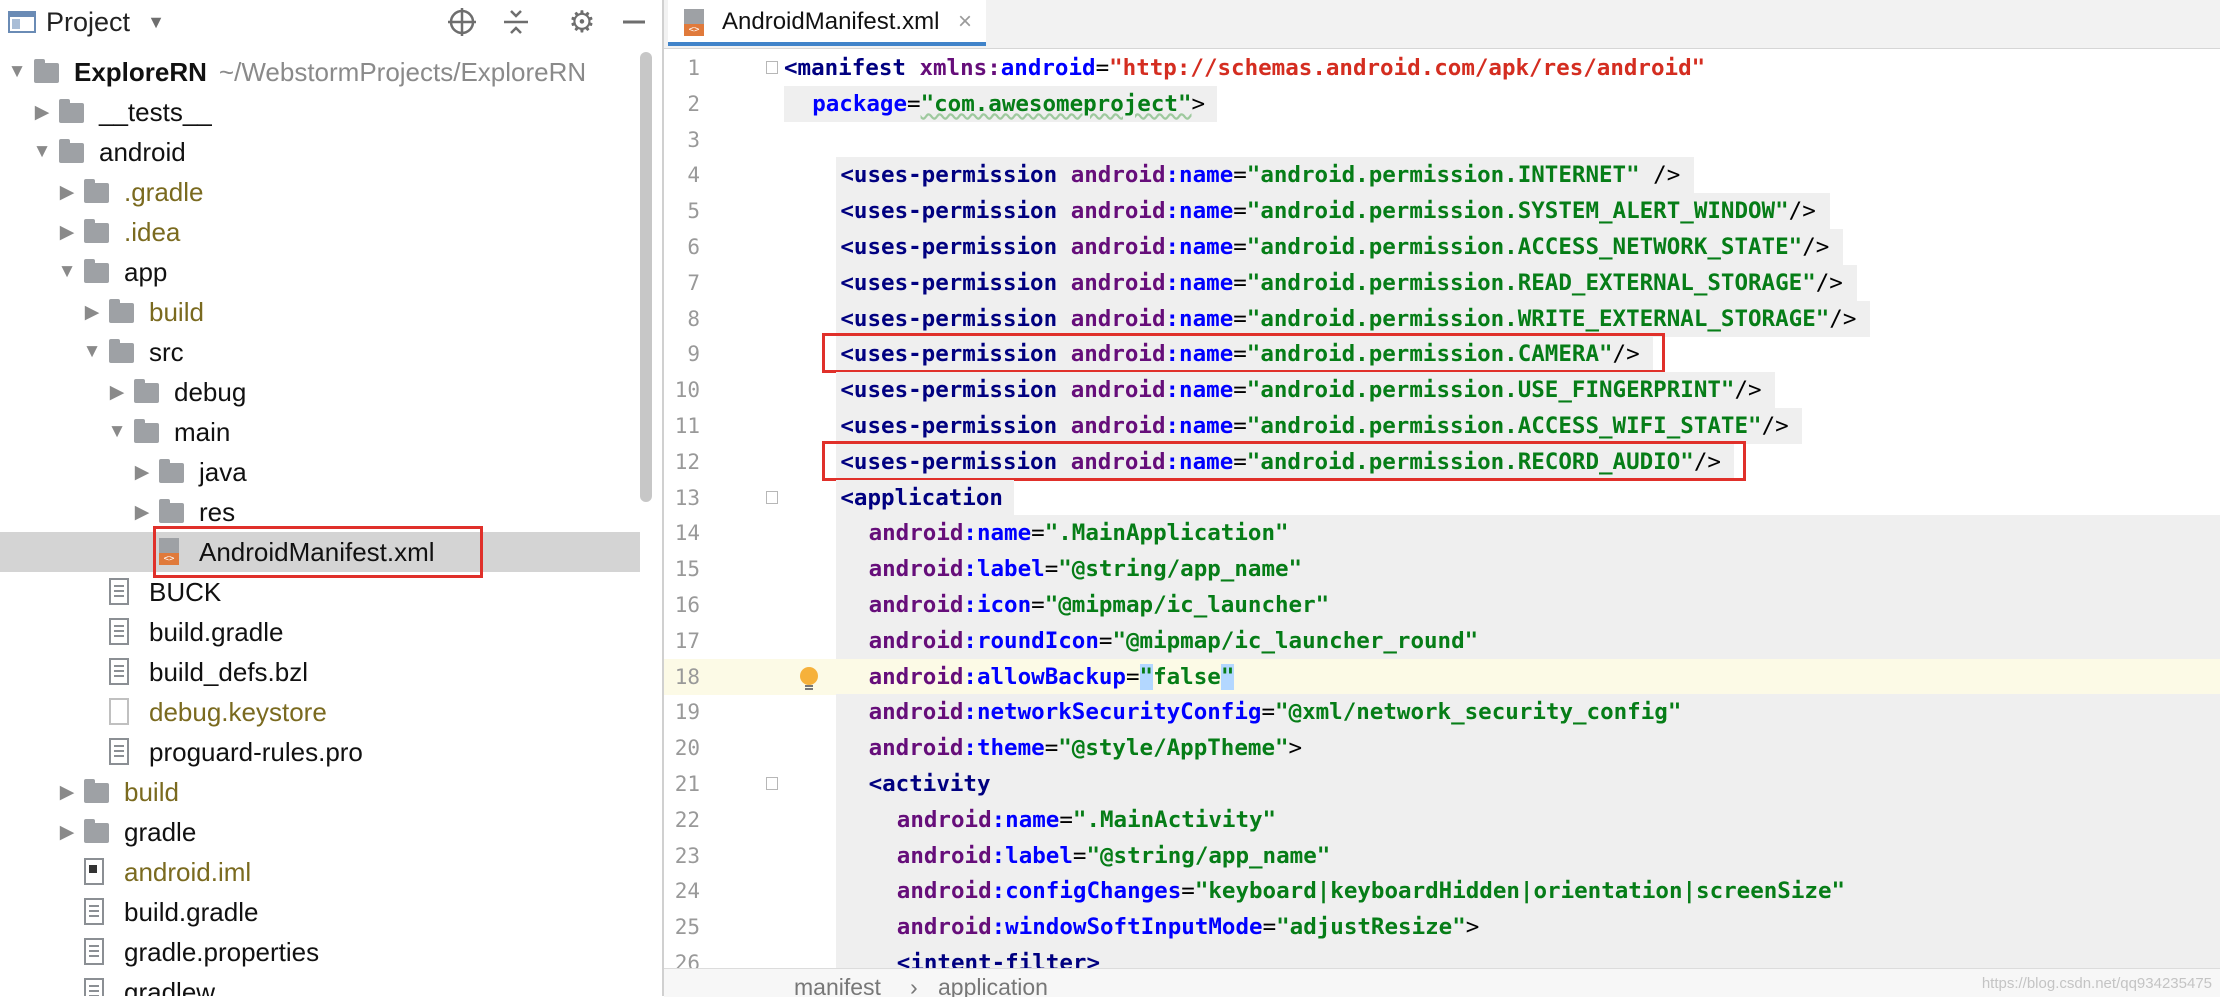 Image resolution: width=2220 pixels, height=997 pixels. What do you see at coordinates (320, 152) in the screenshot?
I see `tree-item-android: ▼ android` at bounding box center [320, 152].